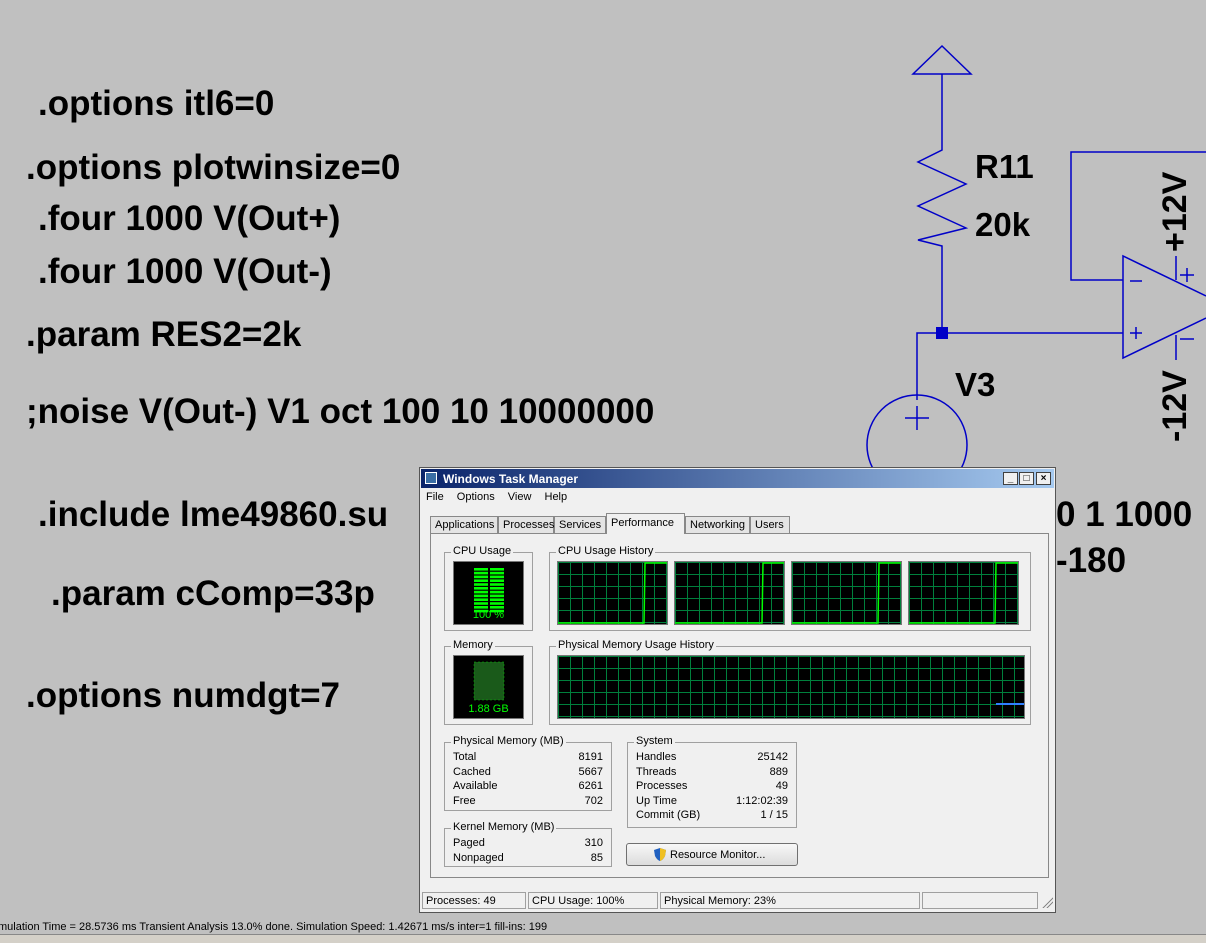 The height and width of the screenshot is (943, 1206). Describe the element at coordinates (464, 524) in the screenshot. I see `tab-applications: Applications` at that location.